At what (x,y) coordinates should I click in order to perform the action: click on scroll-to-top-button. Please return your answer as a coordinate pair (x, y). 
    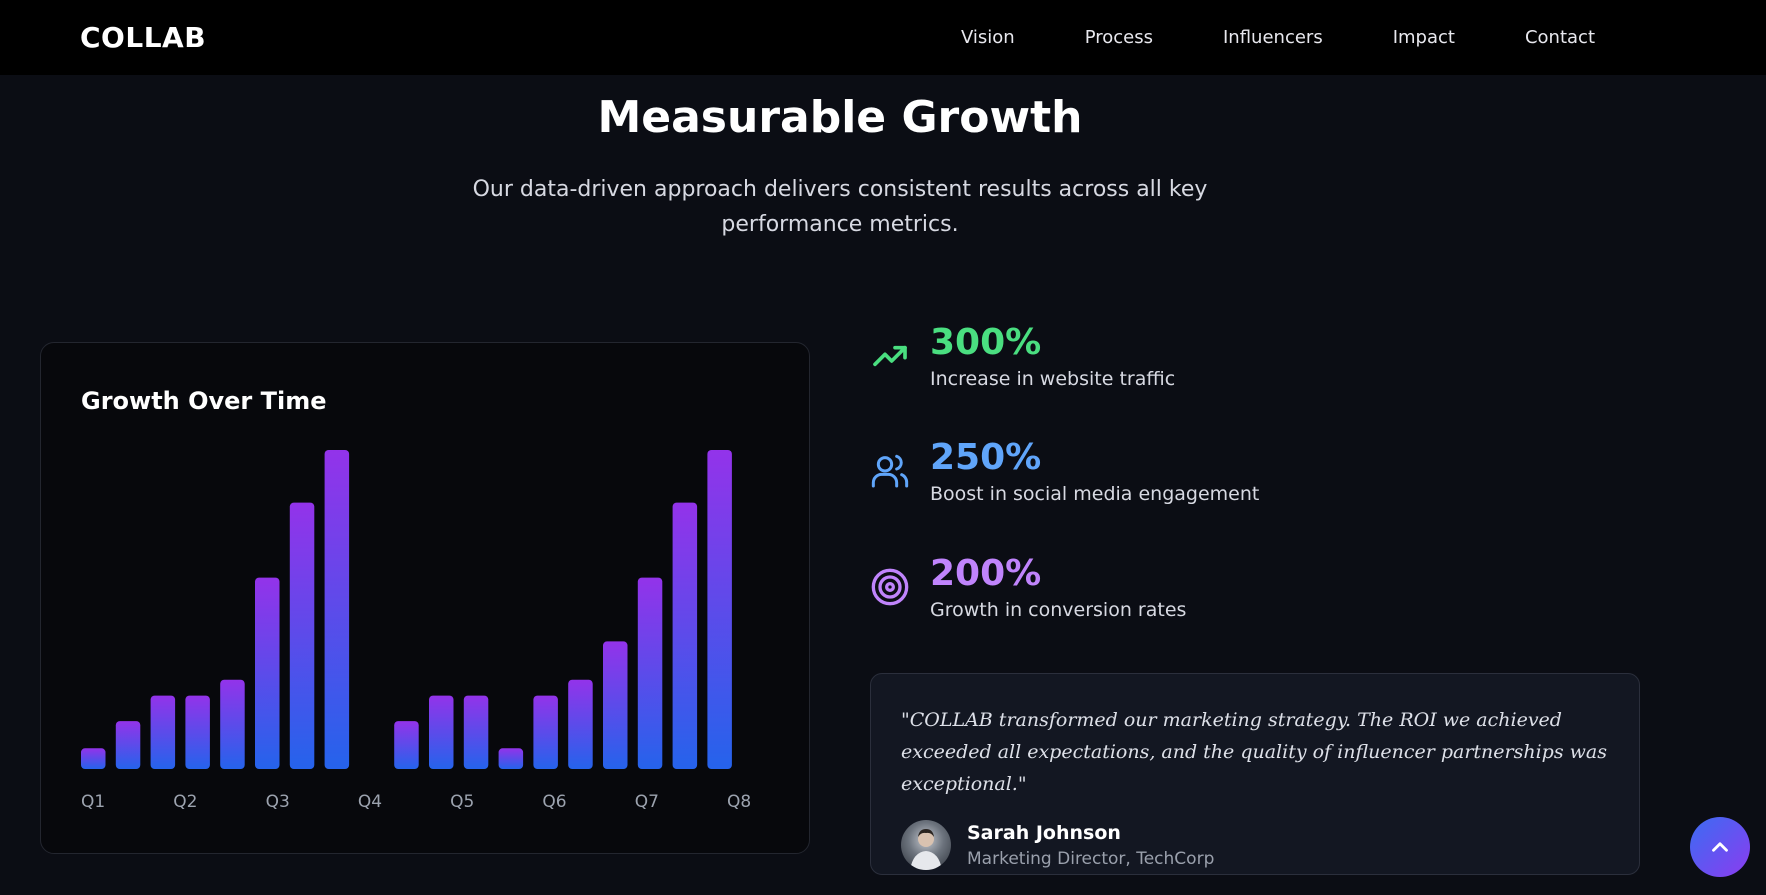
    Looking at the image, I should click on (1720, 847).